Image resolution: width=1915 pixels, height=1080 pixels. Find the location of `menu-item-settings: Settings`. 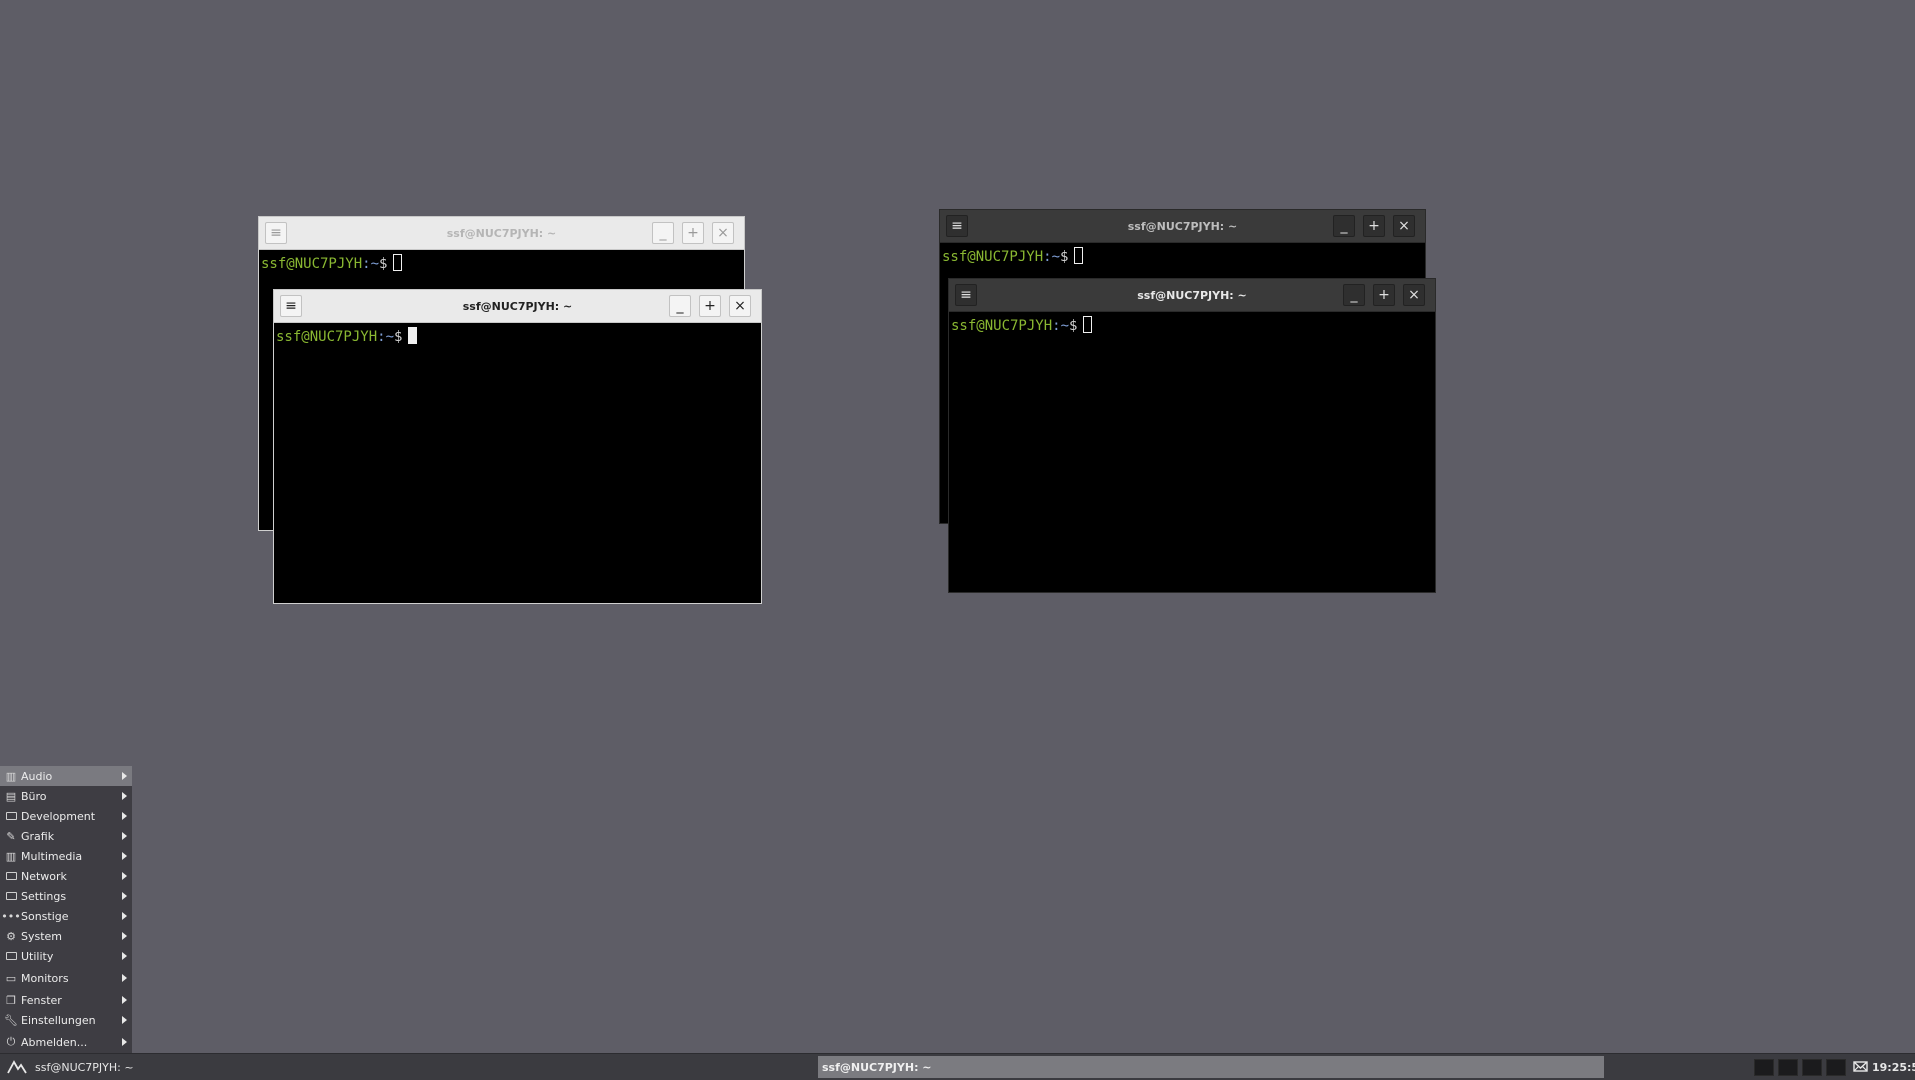

menu-item-settings: Settings is located at coordinates (66, 896).